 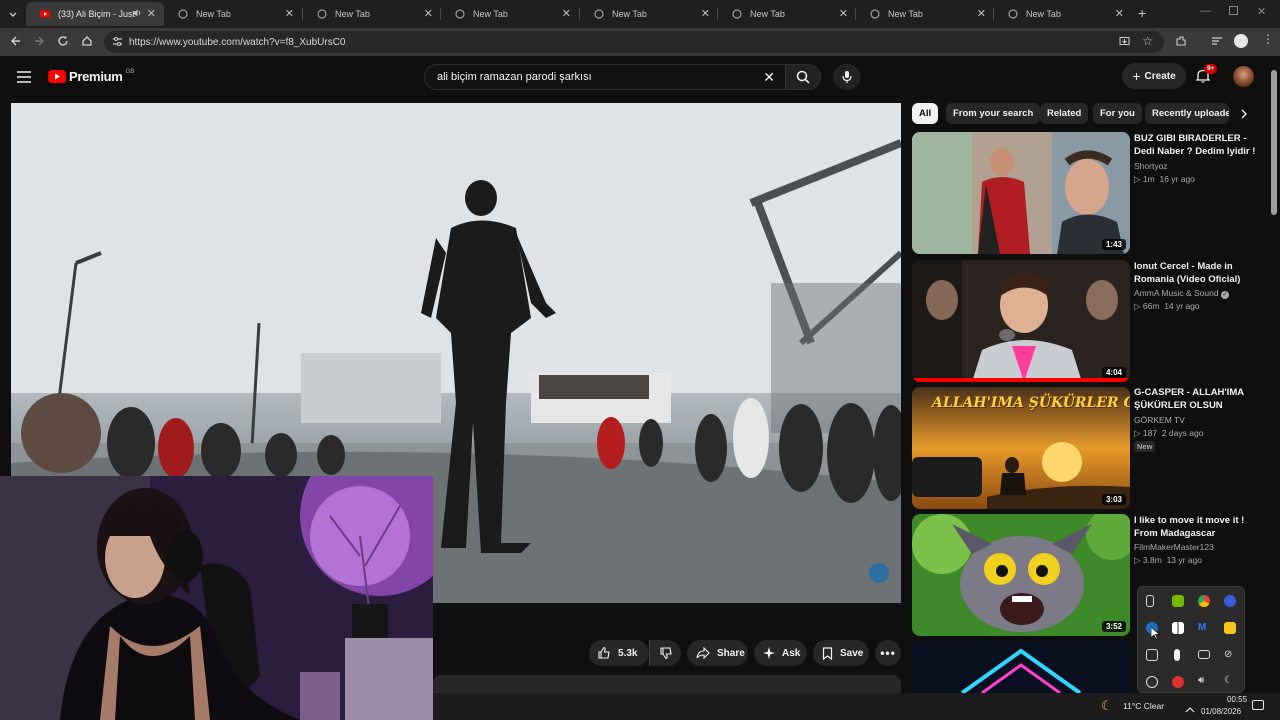 I want to click on youtube-favicon-icon, so click(x=45, y=14).